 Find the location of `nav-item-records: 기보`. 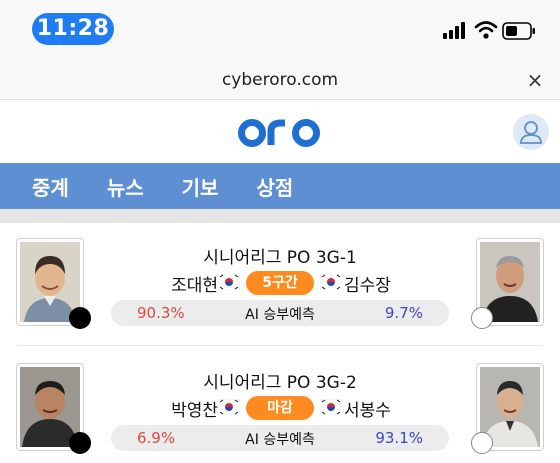

nav-item-records: 기보 is located at coordinates (200, 186).